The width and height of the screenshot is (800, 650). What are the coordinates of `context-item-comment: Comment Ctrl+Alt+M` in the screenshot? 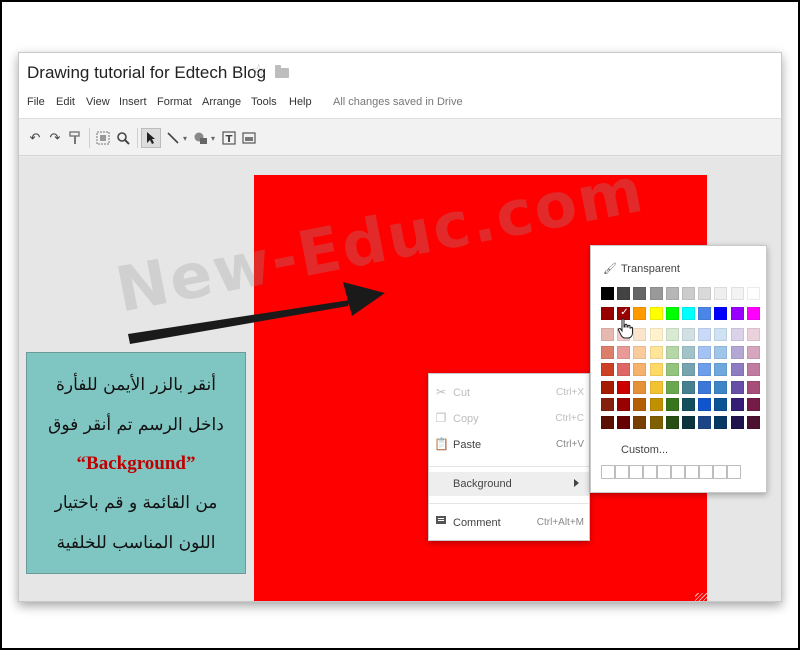 It's located at (509, 523).